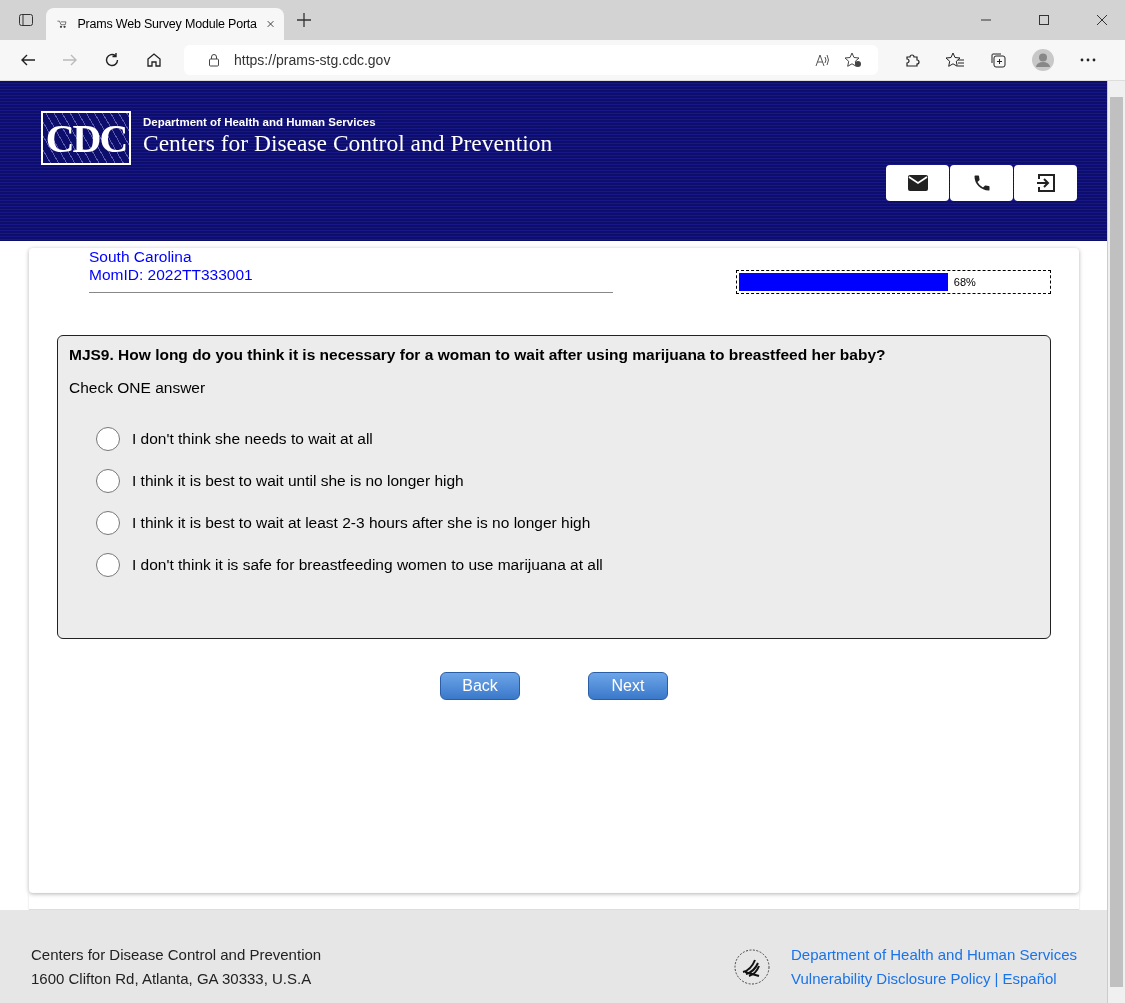 This screenshot has height=1003, width=1125. Describe the element at coordinates (891, 978) in the screenshot. I see `footer-link: Vulnerability Disclosure Policy` at that location.